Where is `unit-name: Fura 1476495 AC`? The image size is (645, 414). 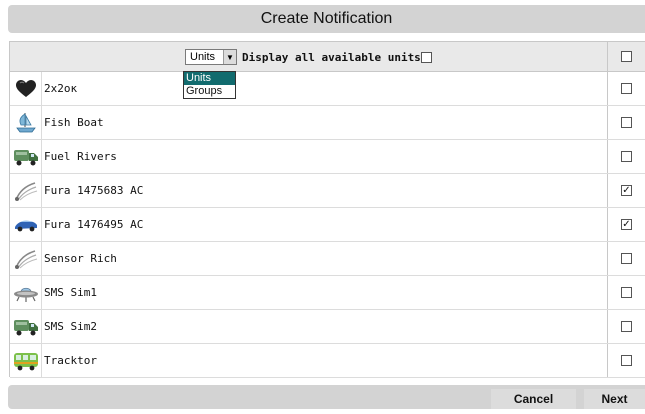
unit-name: Fura 1476495 AC is located at coordinates (94, 224).